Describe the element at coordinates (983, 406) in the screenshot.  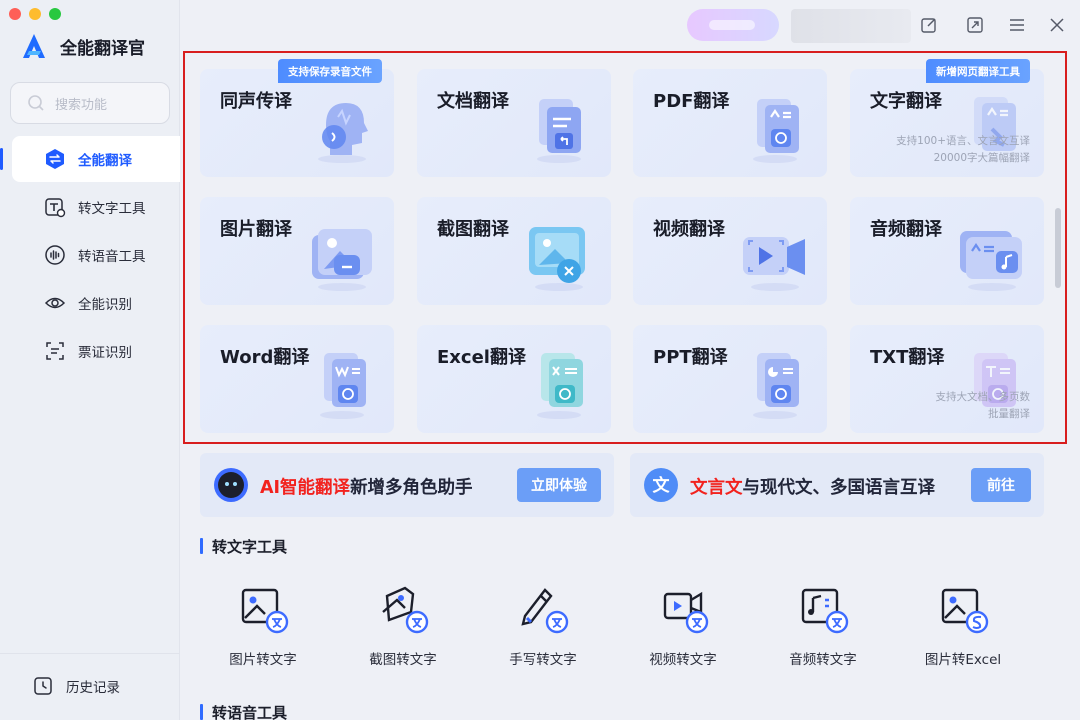
I see `card-description: 支持大文档、多页数批量翻译` at that location.